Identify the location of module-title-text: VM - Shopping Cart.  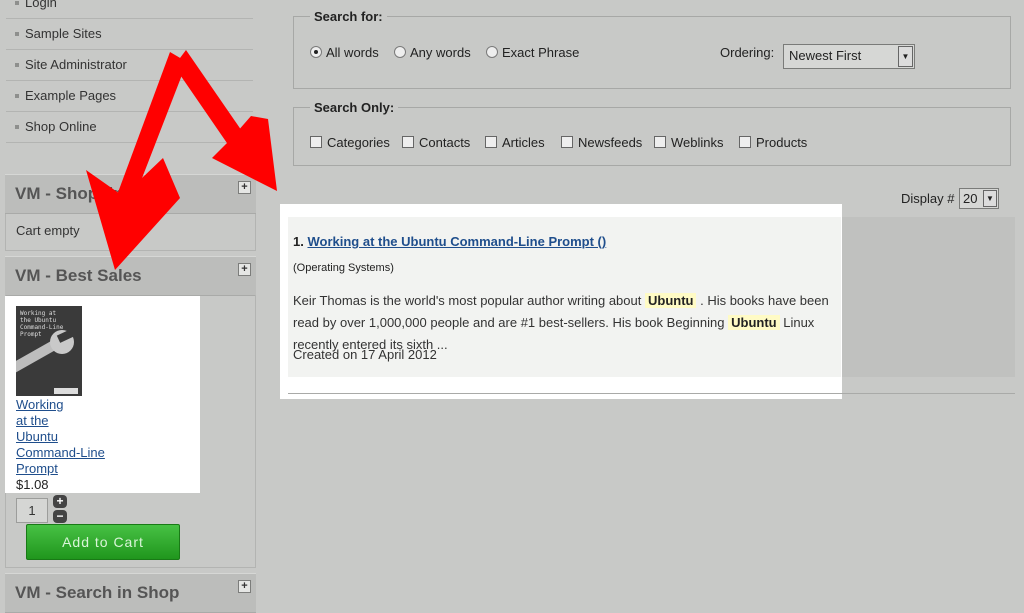
(94, 193).